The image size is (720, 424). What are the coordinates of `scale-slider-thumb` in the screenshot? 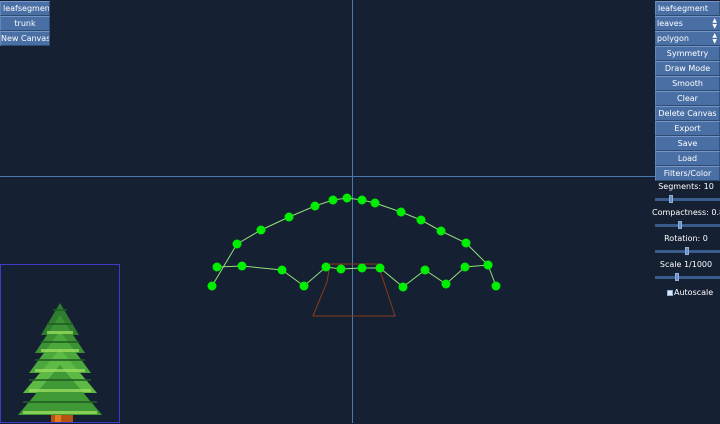 It's located at (677, 277).